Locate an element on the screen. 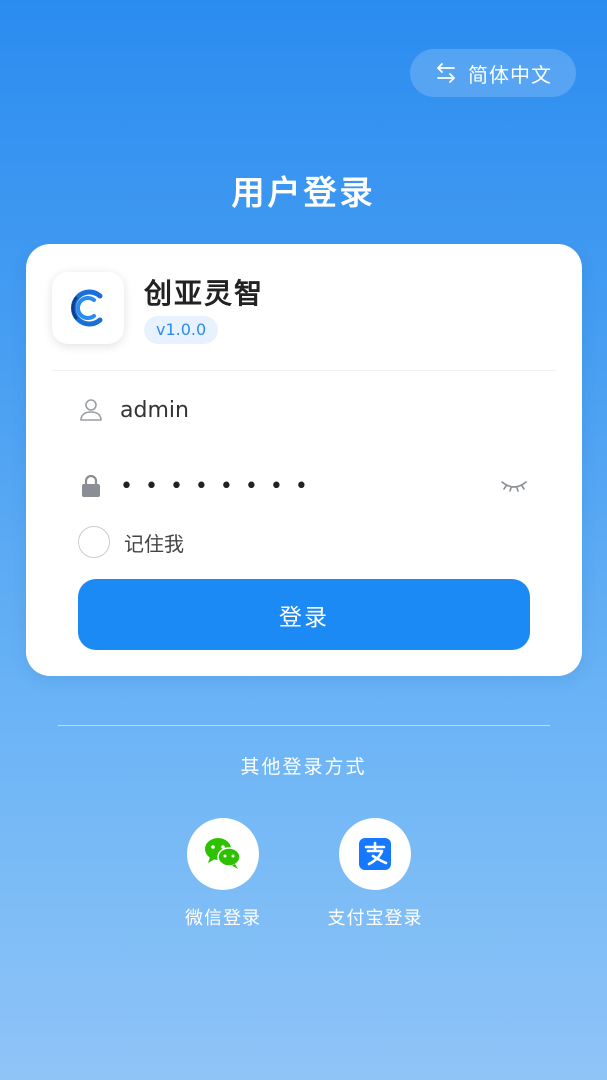  remember-me-label: 记住我 is located at coordinates (154, 543).